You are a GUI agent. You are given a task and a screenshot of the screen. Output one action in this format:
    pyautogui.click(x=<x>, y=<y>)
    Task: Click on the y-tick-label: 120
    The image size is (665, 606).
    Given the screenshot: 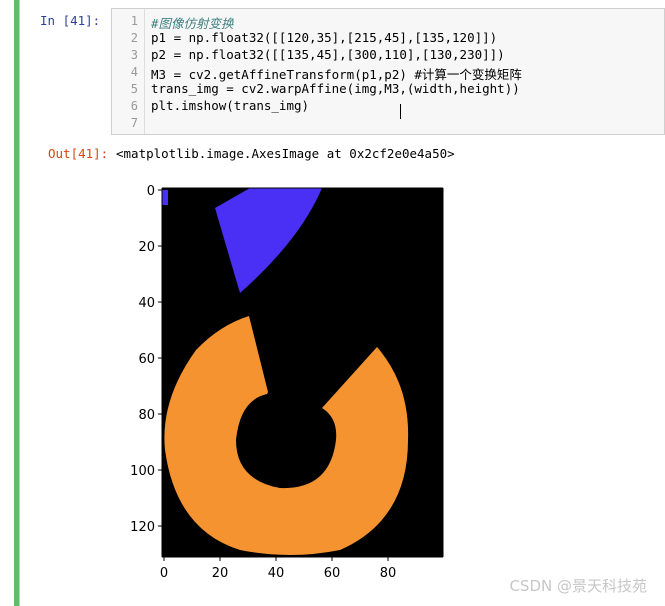 What is the action you would take?
    pyautogui.click(x=142, y=527)
    